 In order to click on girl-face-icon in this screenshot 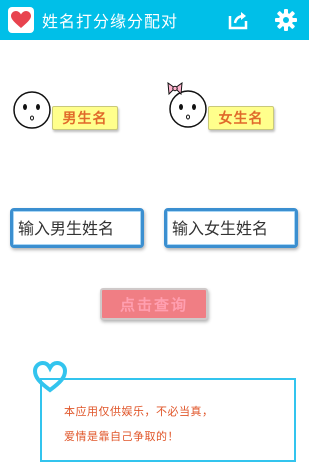, I will do `click(188, 105)`.